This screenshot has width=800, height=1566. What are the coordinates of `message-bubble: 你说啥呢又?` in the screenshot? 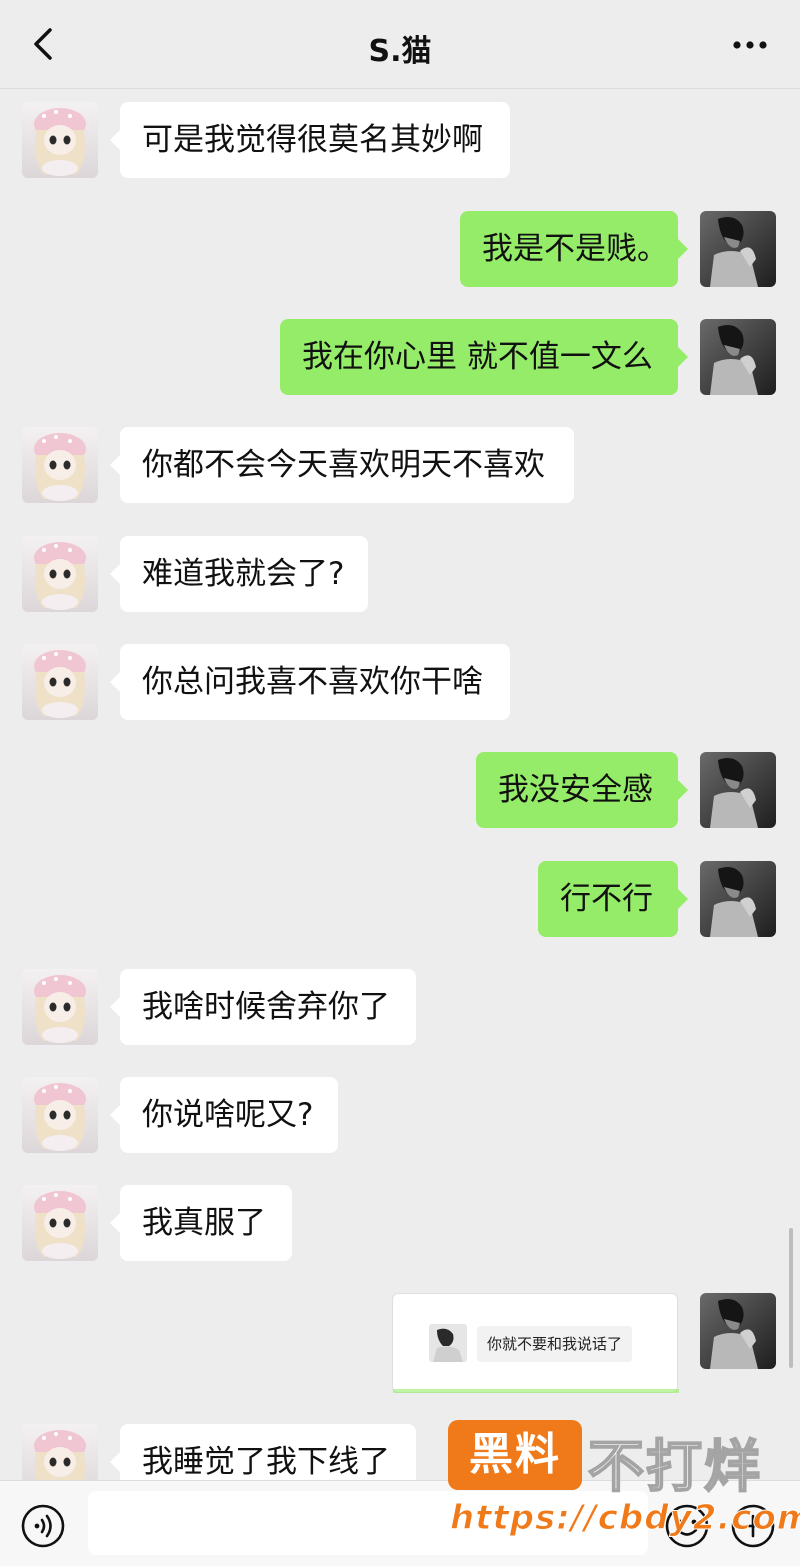 It's located at (224, 1115).